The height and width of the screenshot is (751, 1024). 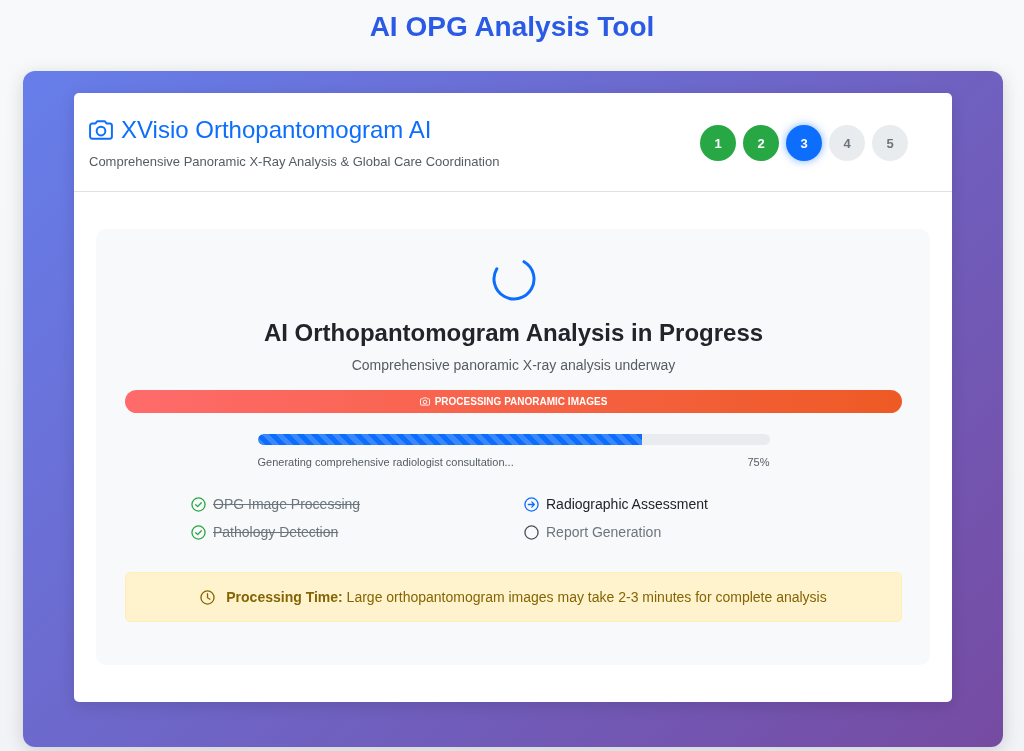 What do you see at coordinates (526, 597) in the screenshot?
I see `notice-text: Processing Time: Large orthopantomogram images may take 2-3 minutes for complete analysis` at bounding box center [526, 597].